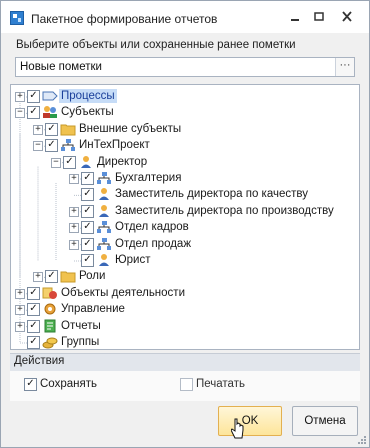 The width and height of the screenshot is (370, 448). Describe the element at coordinates (224, 210) in the screenshot. I see `tree-node-label: Заместитель директора по производству` at that location.